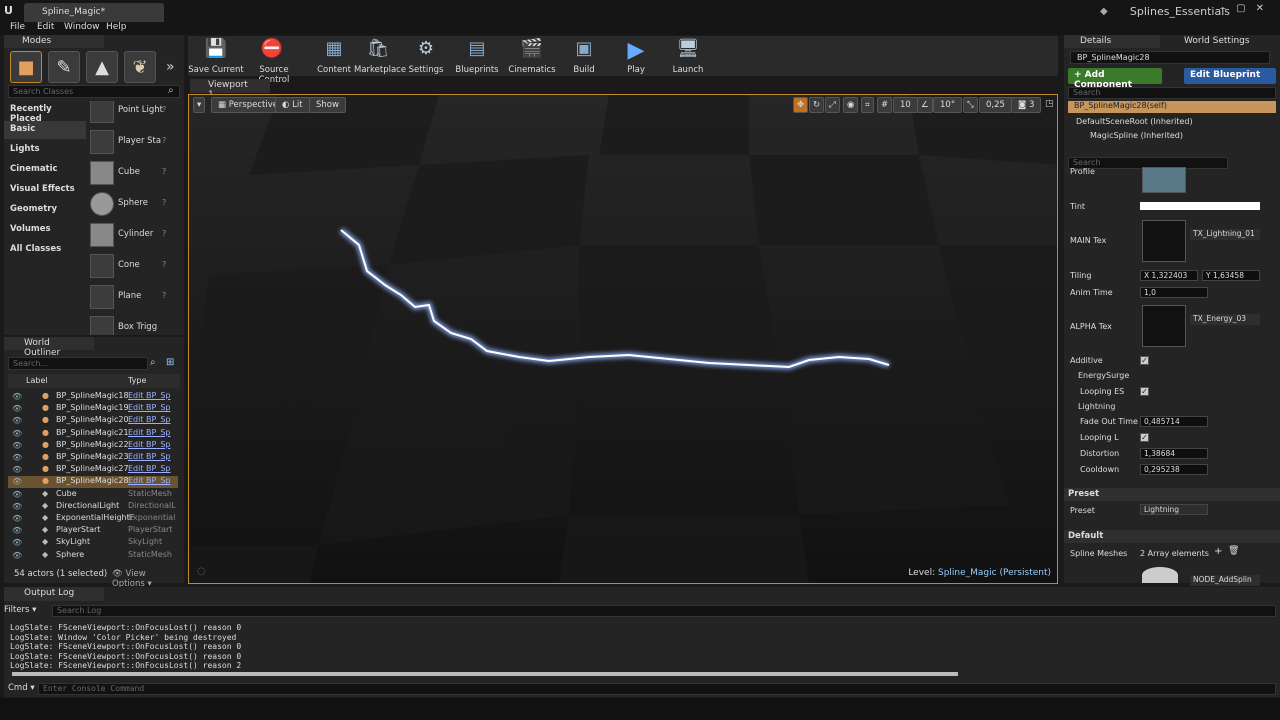  What do you see at coordinates (1174, 292) in the screenshot?
I see `anim-time-input: 1,0` at bounding box center [1174, 292].